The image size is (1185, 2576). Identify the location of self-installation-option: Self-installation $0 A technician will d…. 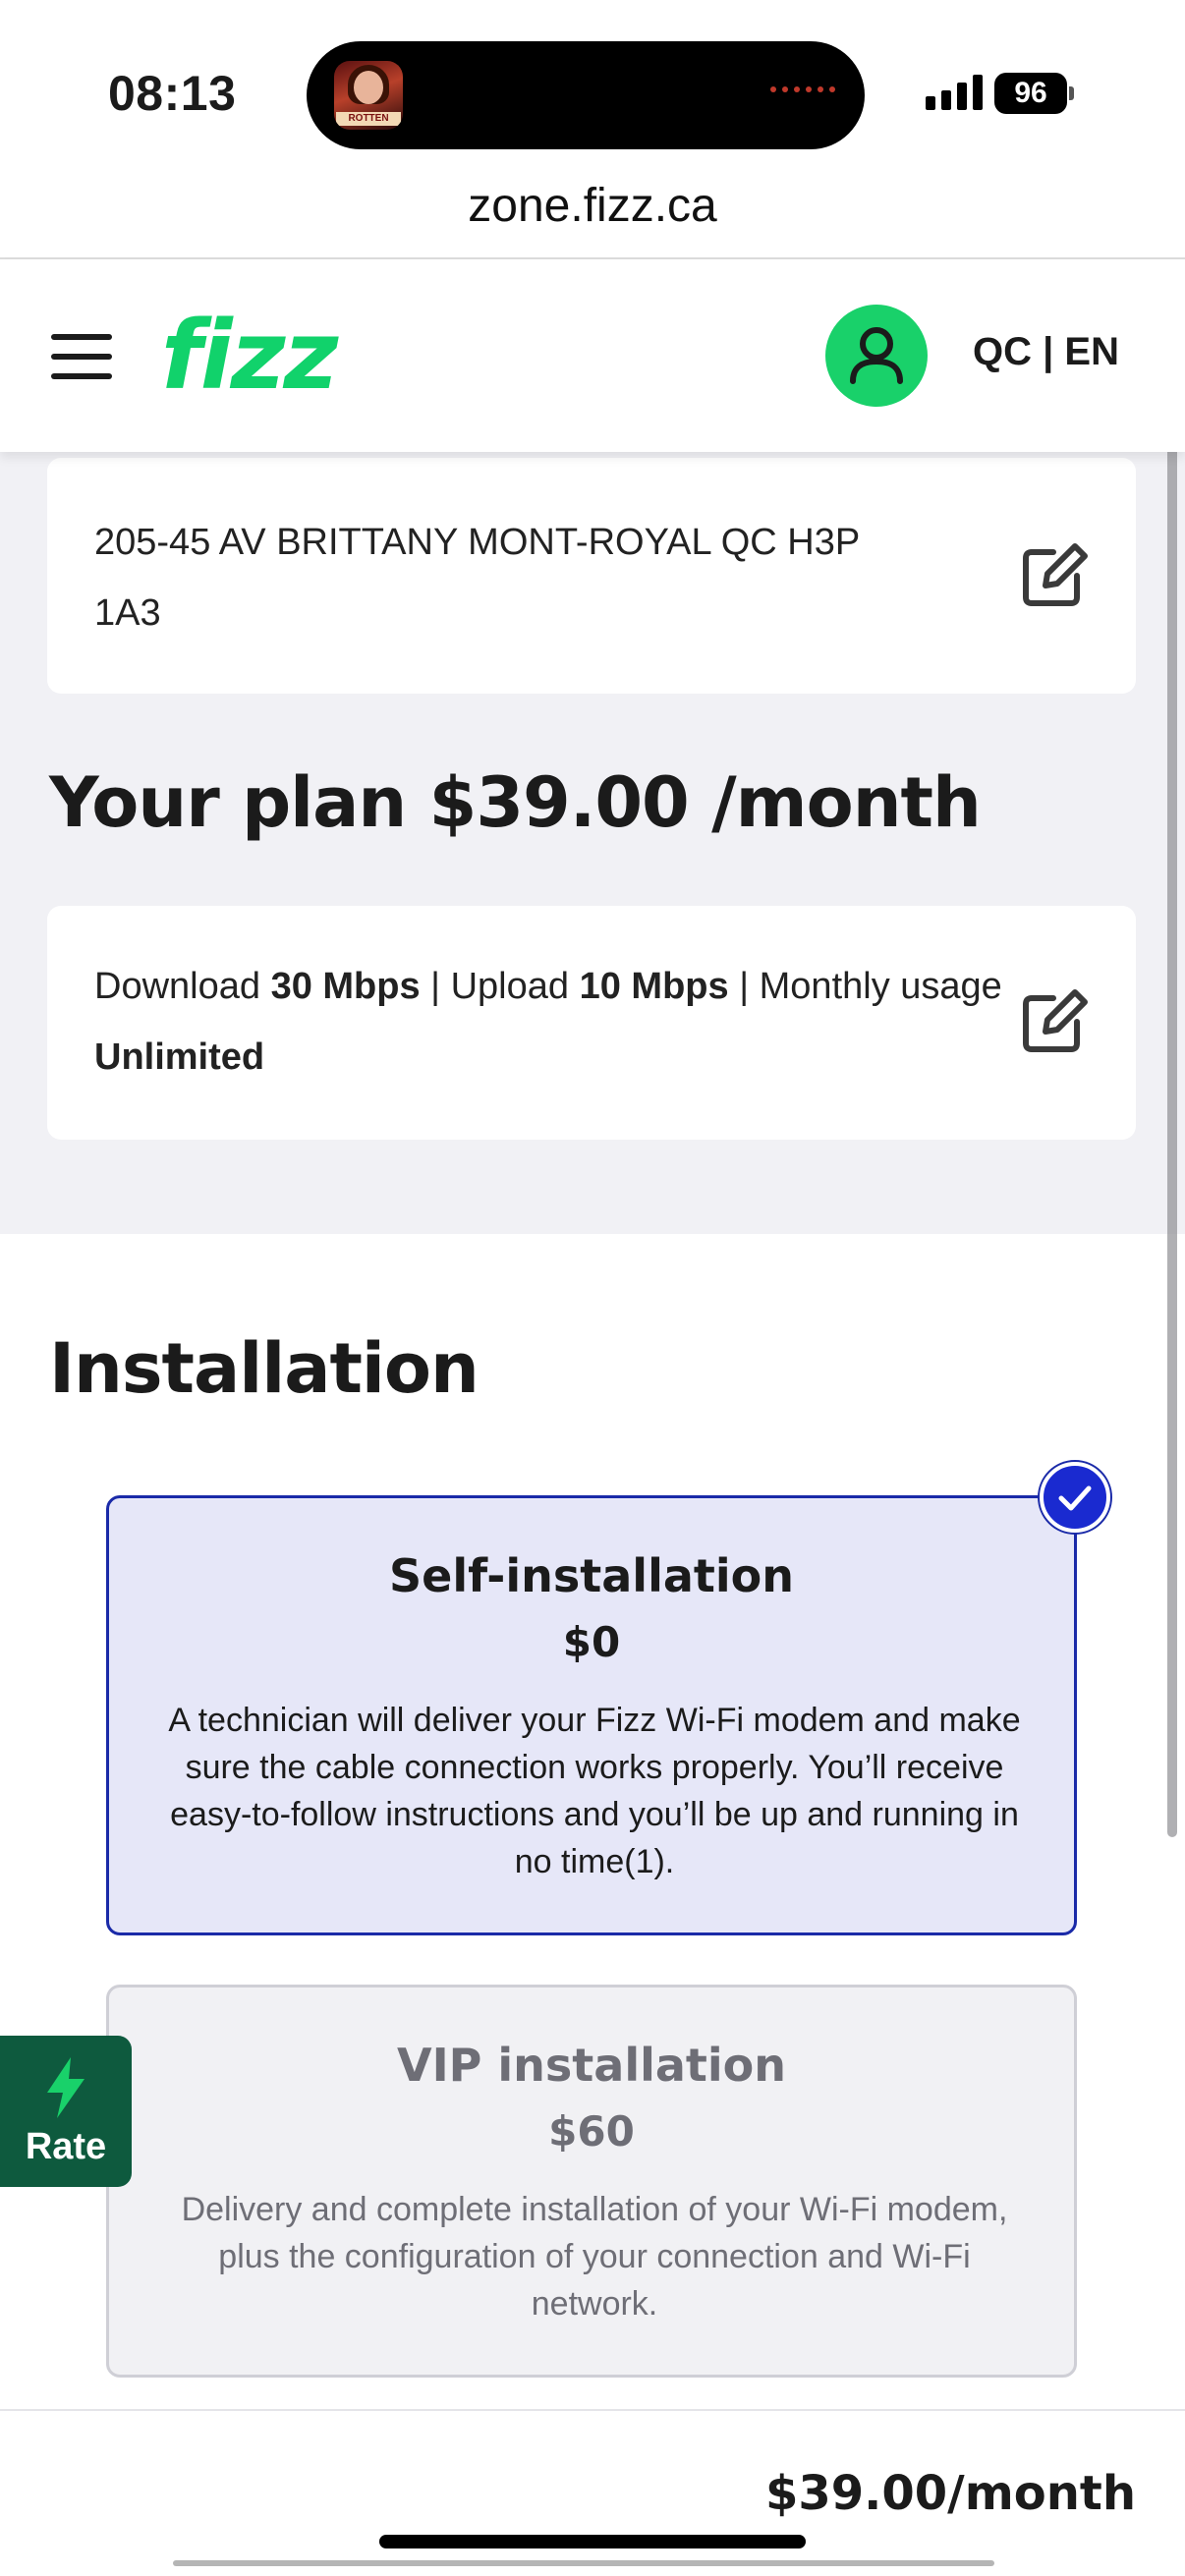
(592, 1715).